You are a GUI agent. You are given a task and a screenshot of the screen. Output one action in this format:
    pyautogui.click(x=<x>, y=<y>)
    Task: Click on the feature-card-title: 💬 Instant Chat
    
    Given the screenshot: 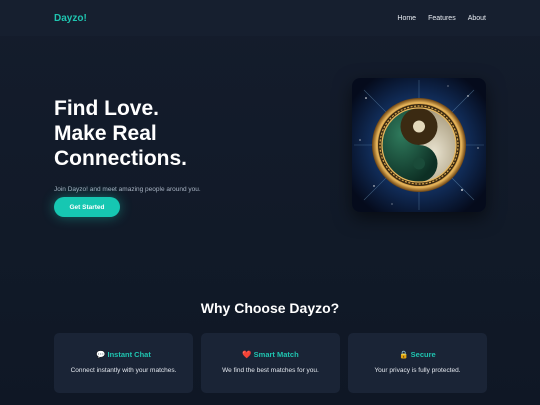 What is the action you would take?
    pyautogui.click(x=123, y=354)
    